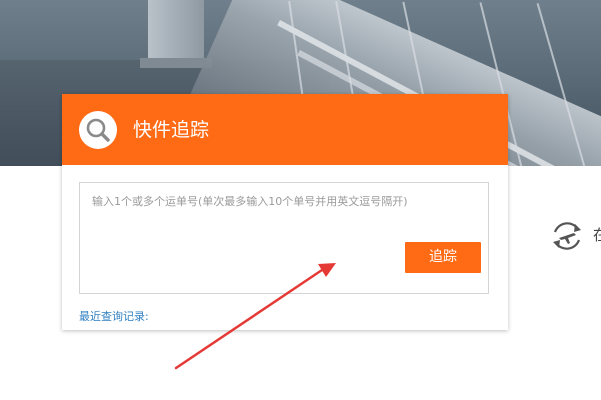 Image resolution: width=601 pixels, height=400 pixels. What do you see at coordinates (567, 236) in the screenshot?
I see `refresh-plane-icon` at bounding box center [567, 236].